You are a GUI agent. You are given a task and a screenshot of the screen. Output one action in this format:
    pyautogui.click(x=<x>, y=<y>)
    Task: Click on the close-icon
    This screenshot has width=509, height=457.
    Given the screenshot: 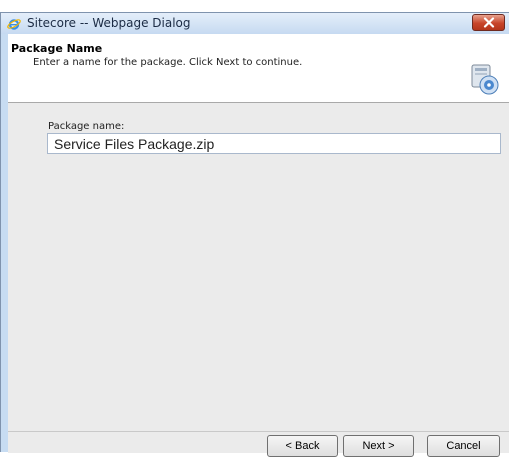 What is the action you would take?
    pyautogui.click(x=488, y=22)
    